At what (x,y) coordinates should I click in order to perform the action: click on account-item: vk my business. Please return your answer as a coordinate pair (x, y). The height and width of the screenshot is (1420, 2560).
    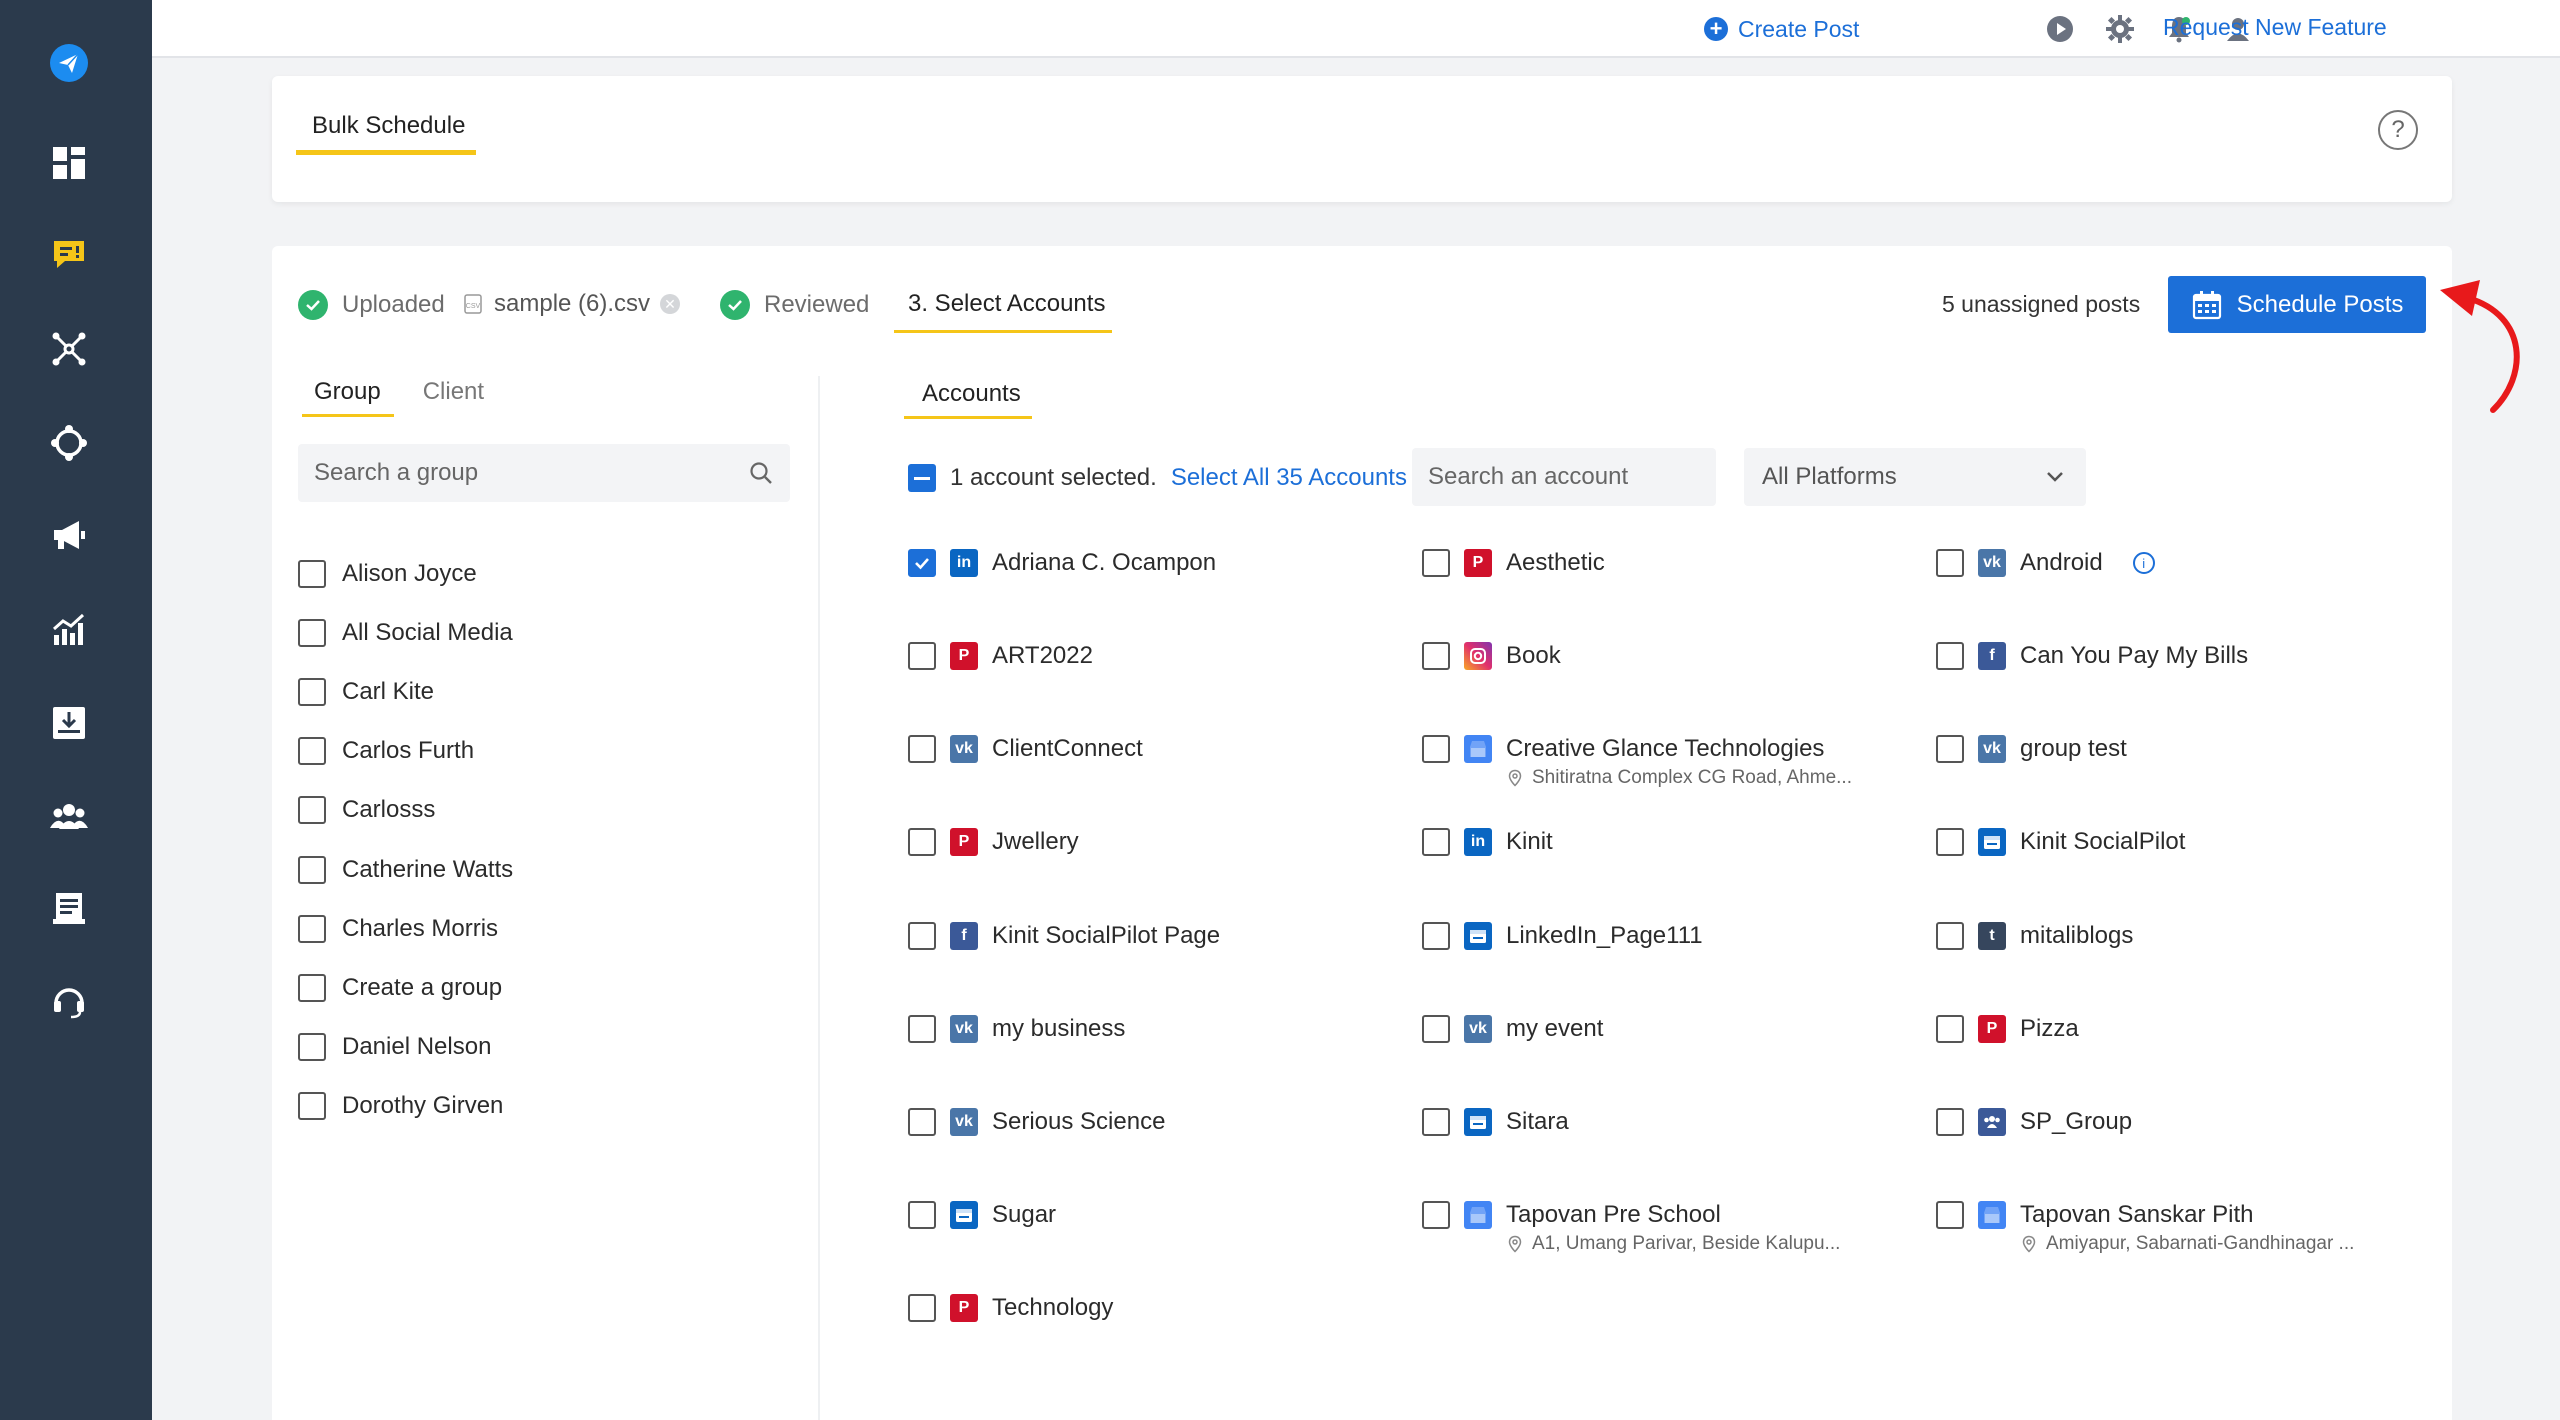
    Looking at the image, I should click on (1016, 1029).